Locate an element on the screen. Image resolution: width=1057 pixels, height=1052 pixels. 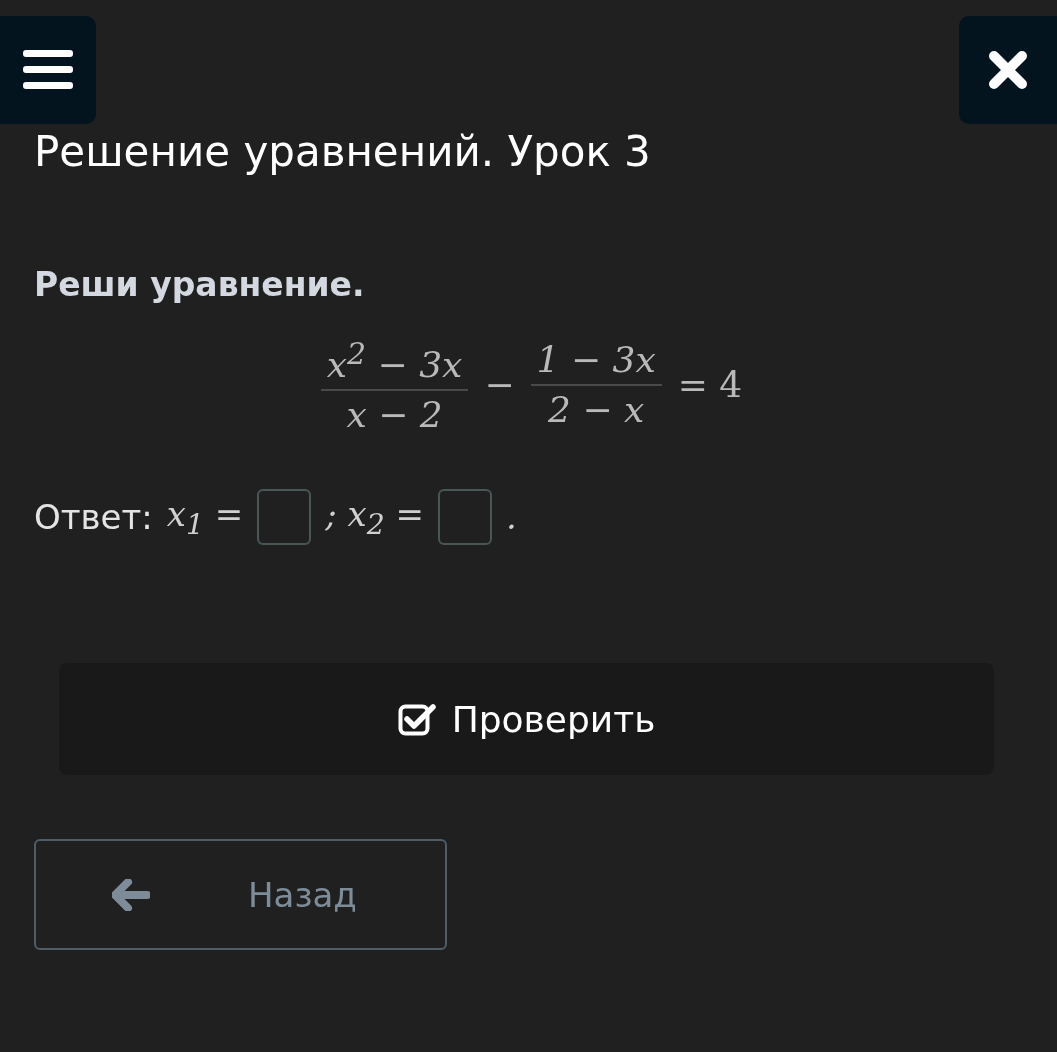
arrow-left-icon is located at coordinates (131, 894).